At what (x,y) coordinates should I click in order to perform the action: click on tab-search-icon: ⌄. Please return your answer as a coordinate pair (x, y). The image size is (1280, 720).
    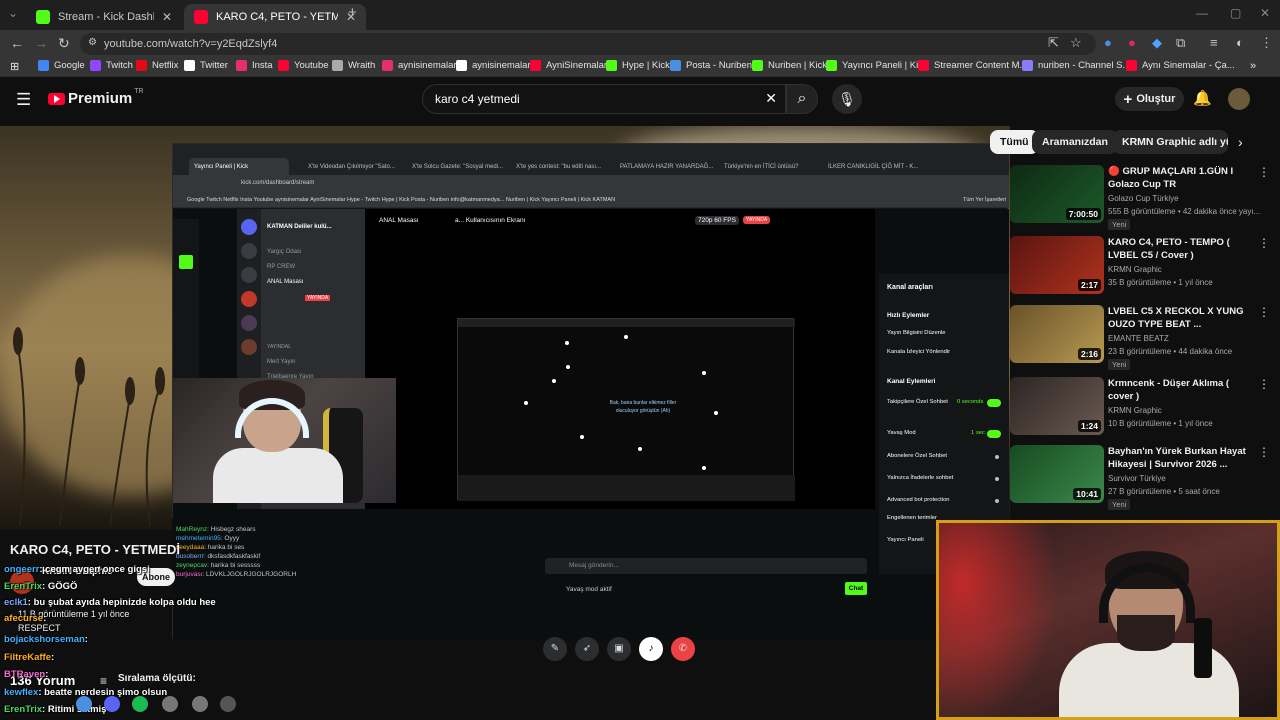
    Looking at the image, I should click on (13, 13).